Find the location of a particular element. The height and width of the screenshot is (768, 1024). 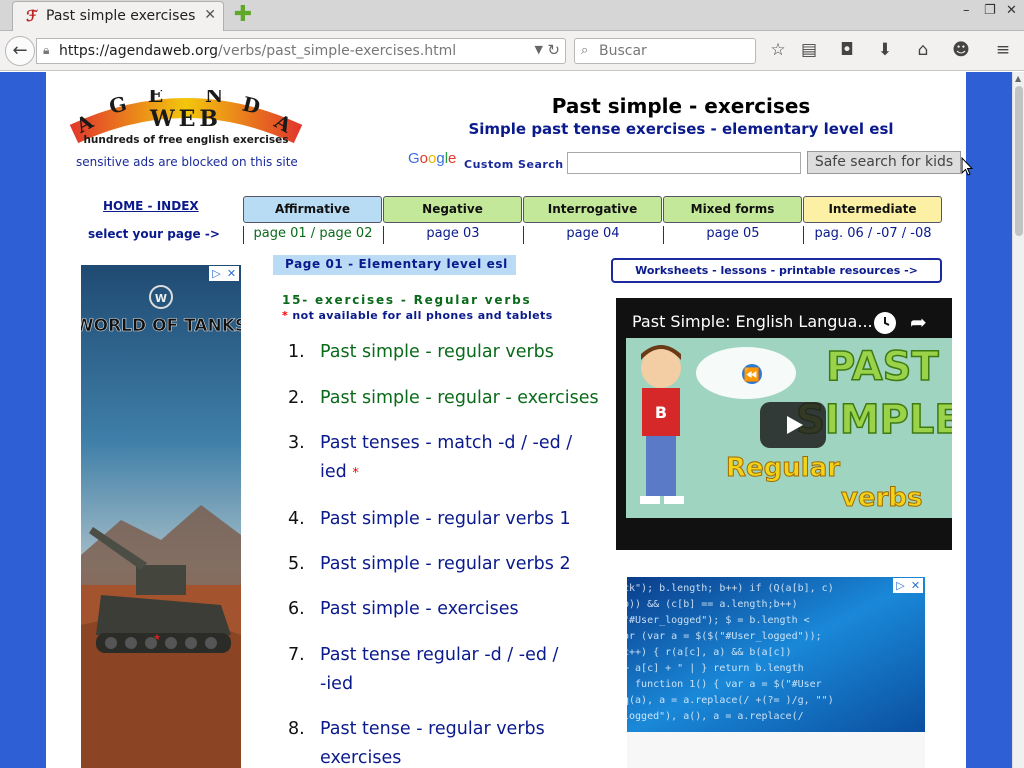

section-badge: Page 01 - Elementary level esl is located at coordinates (394, 265).